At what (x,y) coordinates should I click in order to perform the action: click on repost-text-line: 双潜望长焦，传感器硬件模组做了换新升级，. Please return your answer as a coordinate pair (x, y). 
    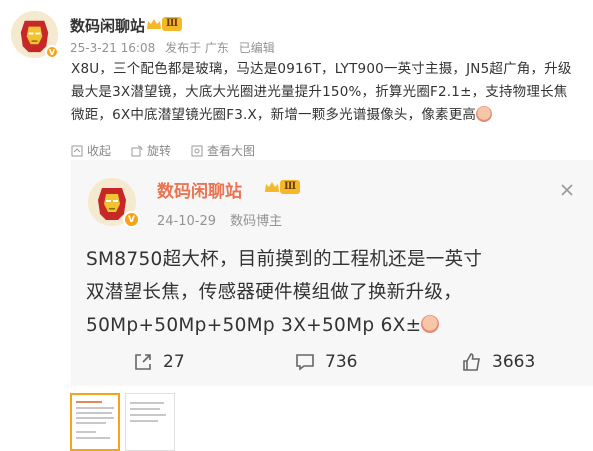
    Looking at the image, I should click on (274, 292).